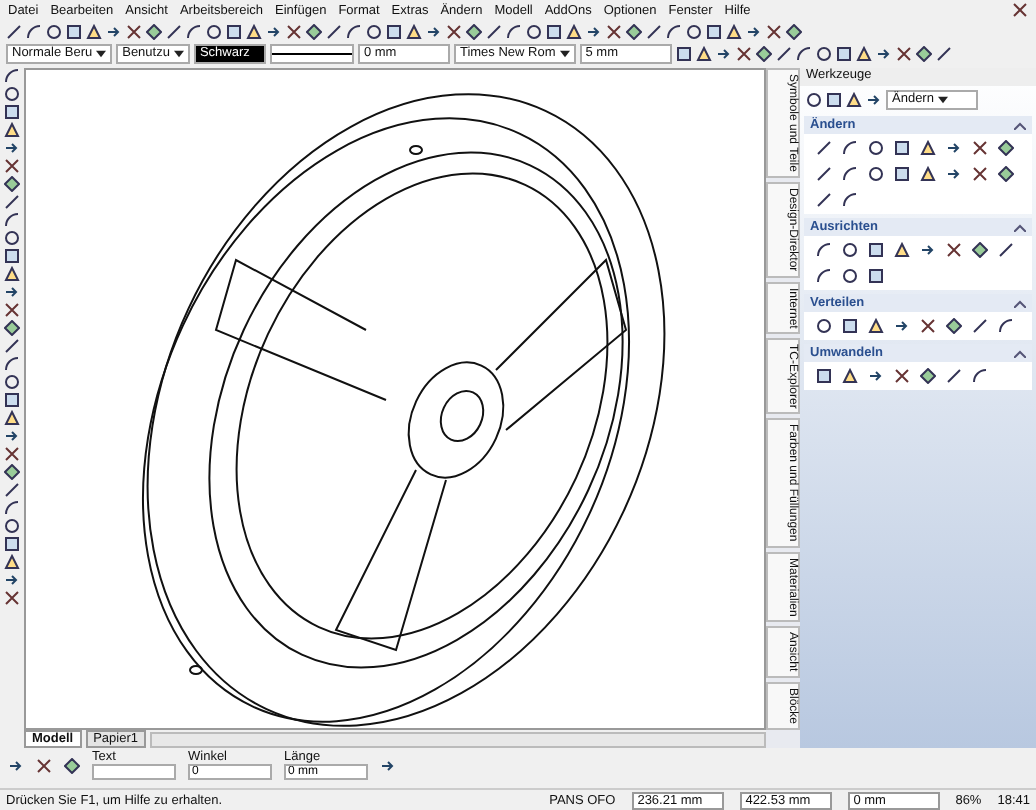 The image size is (1036, 810). What do you see at coordinates (134, 772) in the screenshot?
I see `input-field` at bounding box center [134, 772].